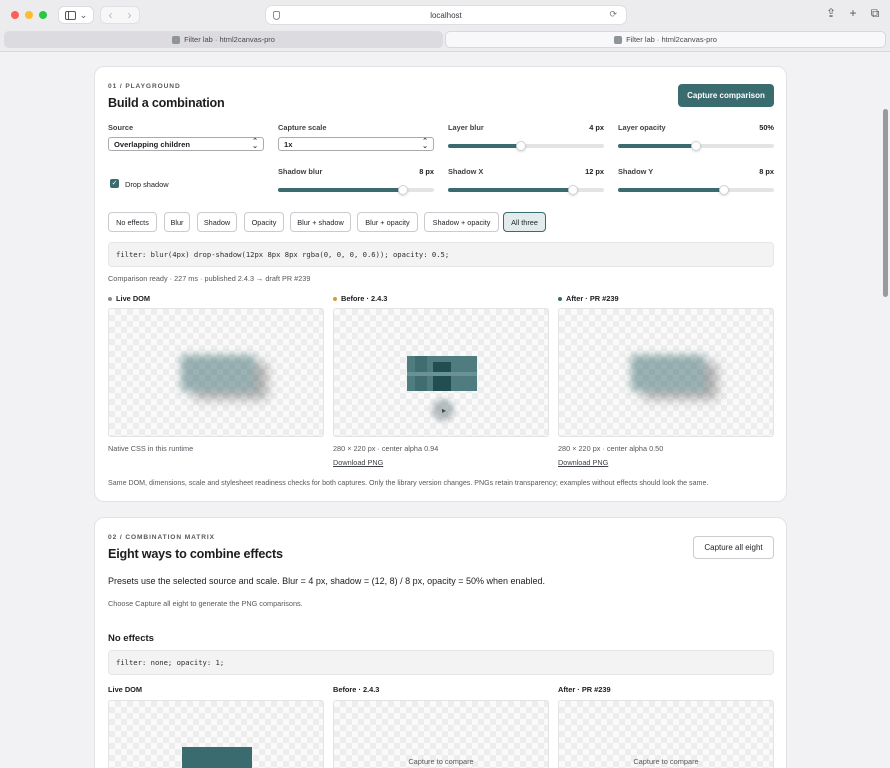 The width and height of the screenshot is (890, 768). What do you see at coordinates (853, 13) in the screenshot?
I see `new-tab-icon: +` at bounding box center [853, 13].